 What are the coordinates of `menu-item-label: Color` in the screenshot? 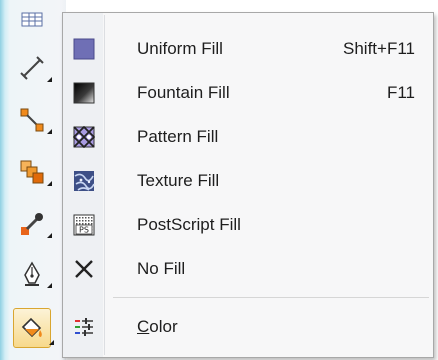 It's located at (157, 327).